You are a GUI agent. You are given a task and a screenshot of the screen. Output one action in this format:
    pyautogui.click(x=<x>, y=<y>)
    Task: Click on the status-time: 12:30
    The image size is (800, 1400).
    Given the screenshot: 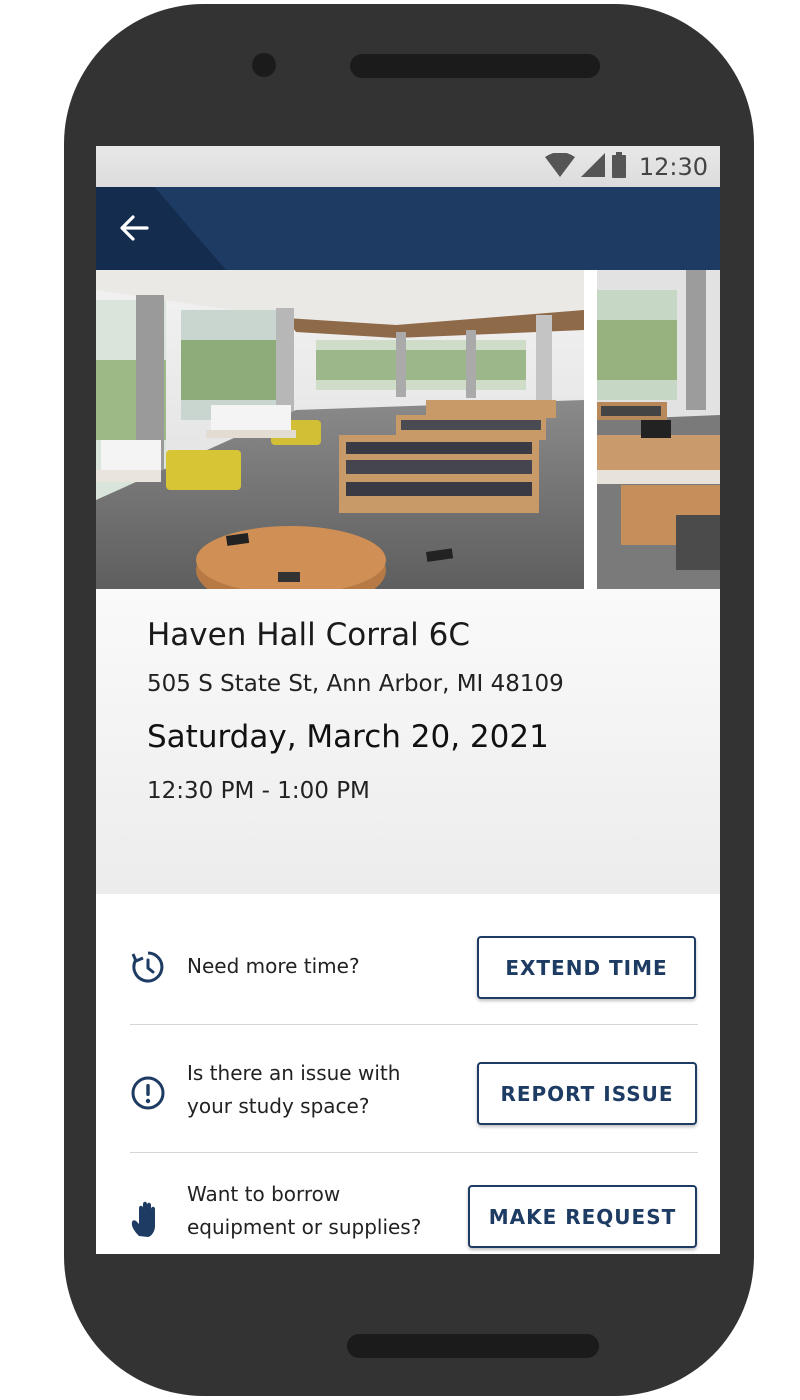 What is the action you would take?
    pyautogui.click(x=673, y=167)
    